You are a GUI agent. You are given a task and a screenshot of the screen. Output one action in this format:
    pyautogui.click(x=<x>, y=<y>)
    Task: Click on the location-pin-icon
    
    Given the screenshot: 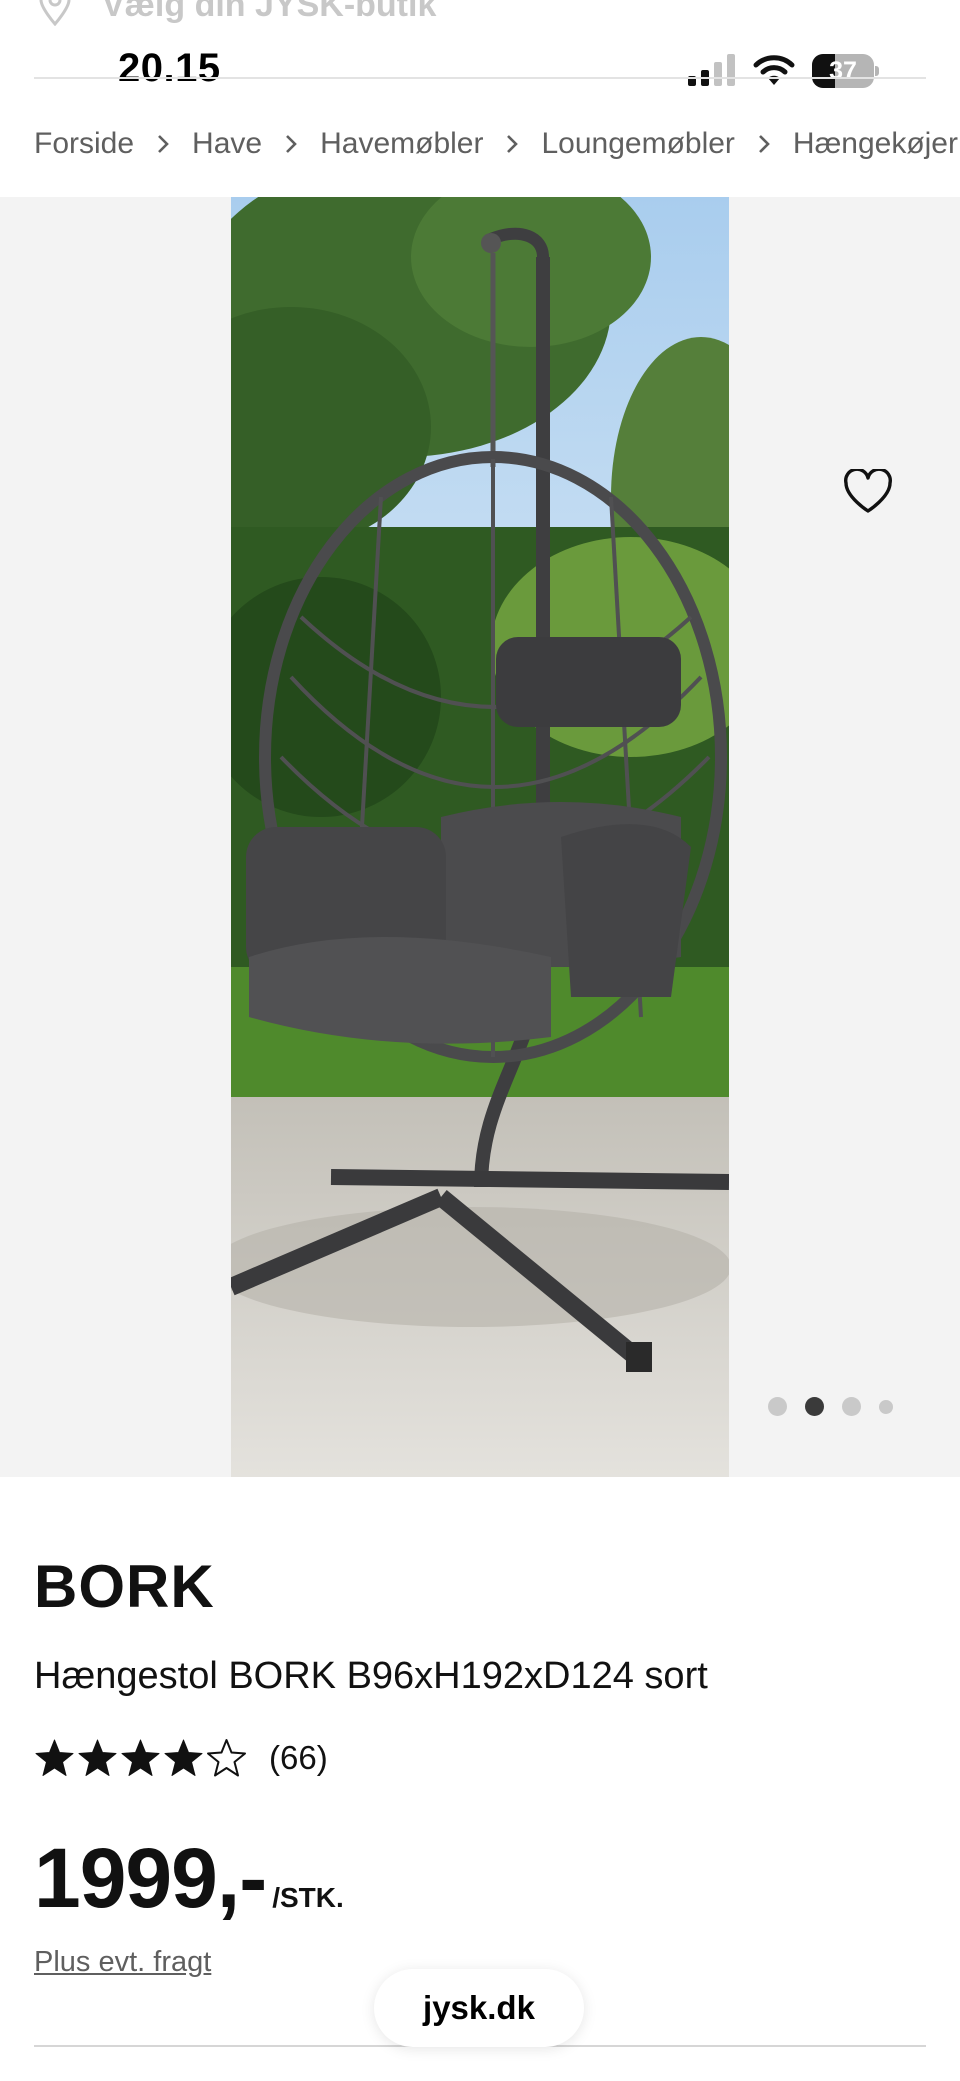 What is the action you would take?
    pyautogui.click(x=55, y=13)
    